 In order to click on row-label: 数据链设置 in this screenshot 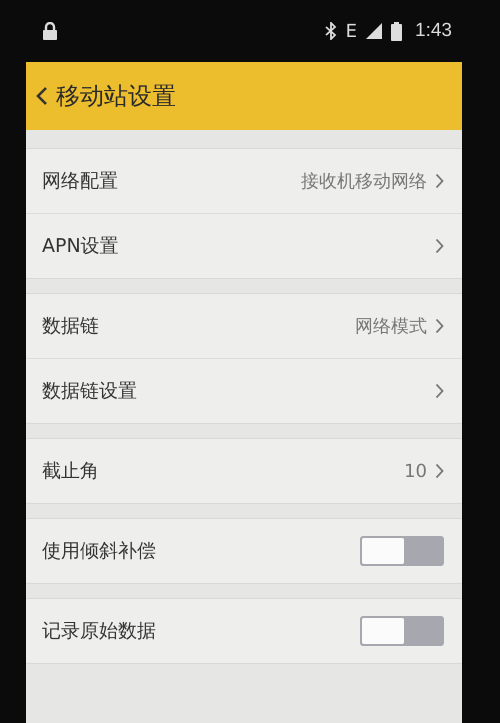, I will do `click(89, 391)`.